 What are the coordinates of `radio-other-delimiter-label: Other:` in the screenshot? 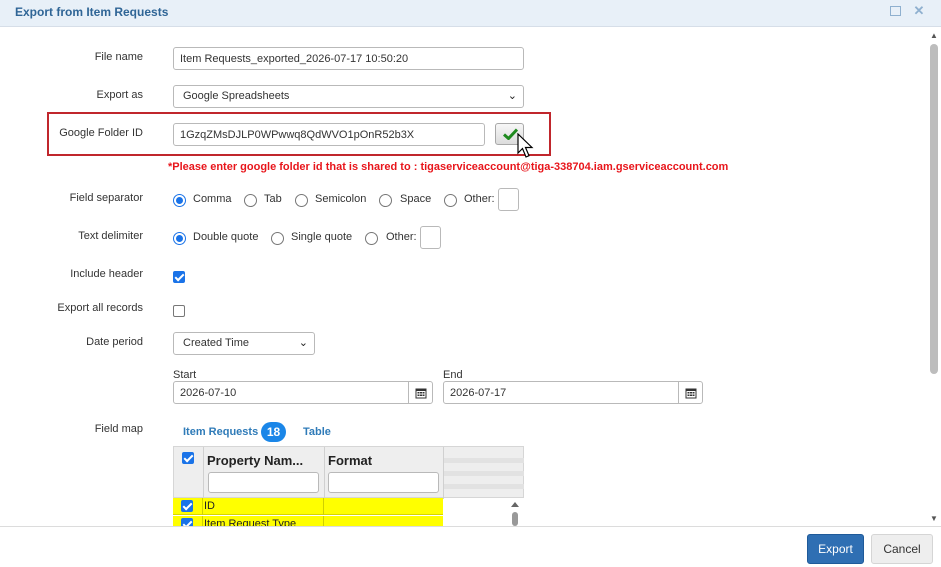 It's located at (401, 237).